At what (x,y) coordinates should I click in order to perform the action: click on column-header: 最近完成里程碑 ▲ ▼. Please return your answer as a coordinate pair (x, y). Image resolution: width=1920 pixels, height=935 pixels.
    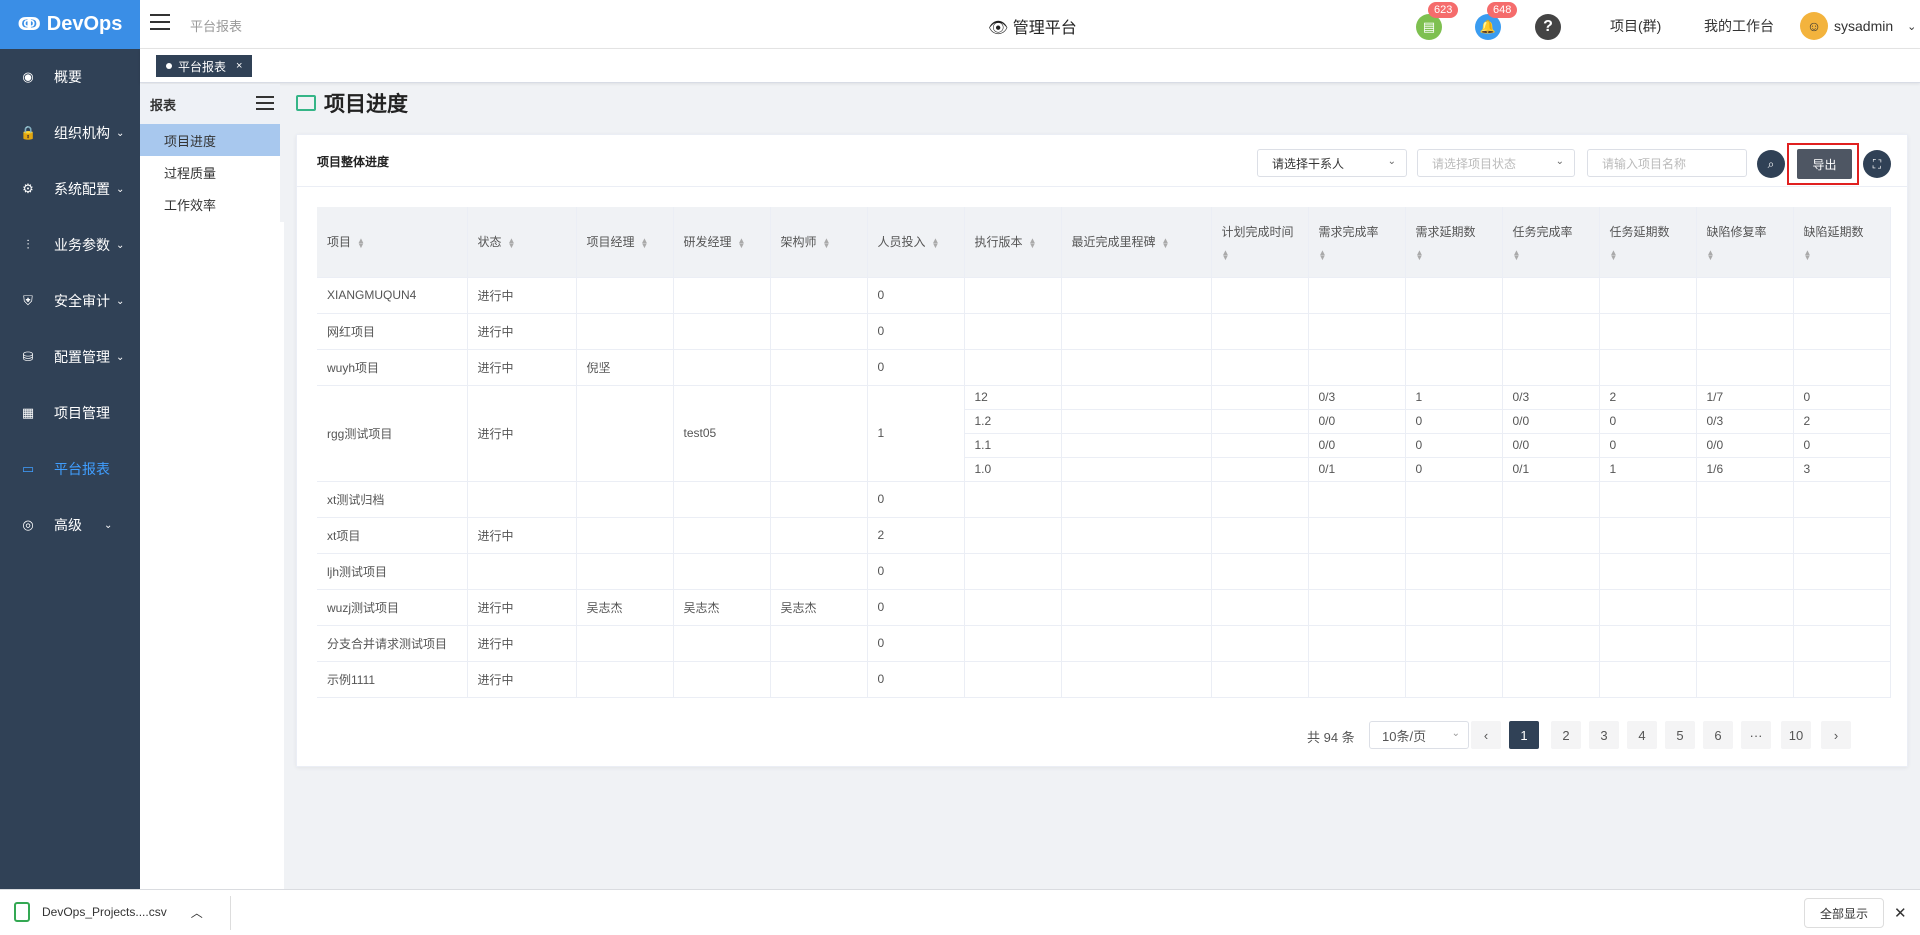
    Looking at the image, I should click on (1136, 242).